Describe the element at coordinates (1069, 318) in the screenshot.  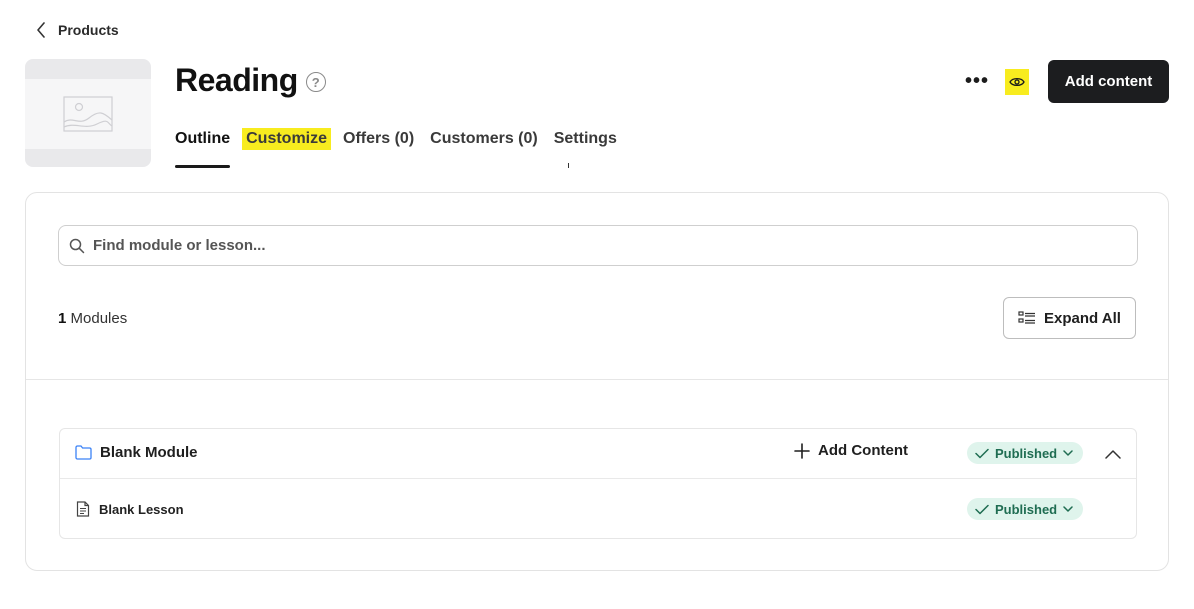
I see `expand-all-button: Expand All` at that location.